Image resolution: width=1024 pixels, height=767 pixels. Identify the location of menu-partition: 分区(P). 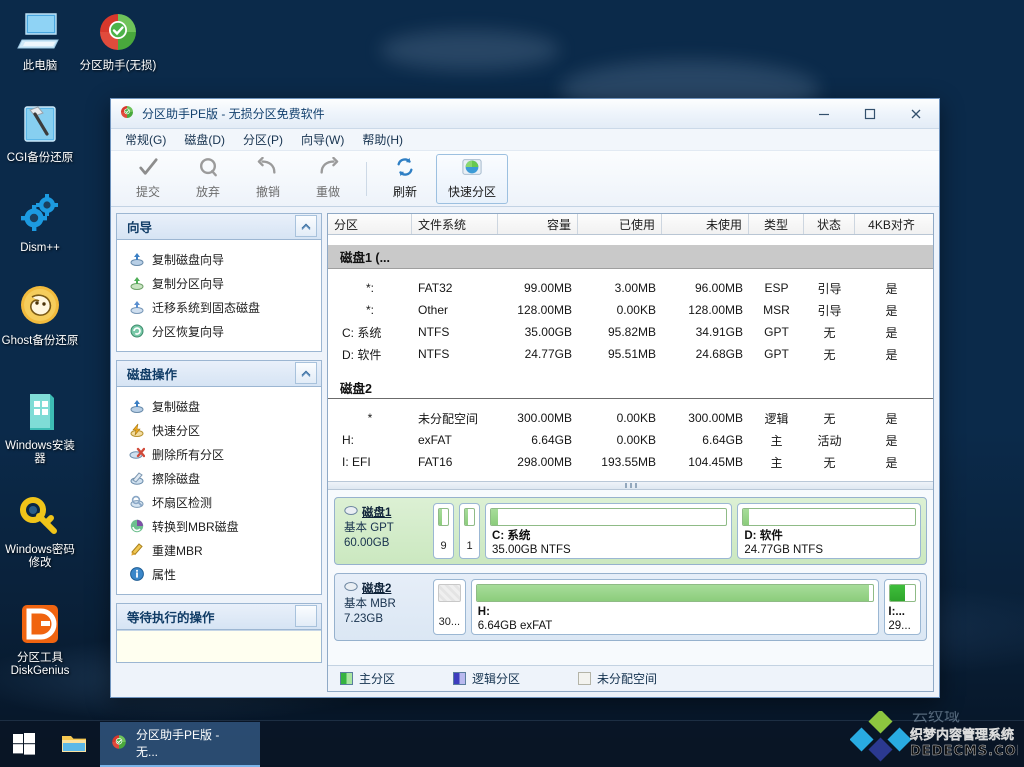
(263, 139).